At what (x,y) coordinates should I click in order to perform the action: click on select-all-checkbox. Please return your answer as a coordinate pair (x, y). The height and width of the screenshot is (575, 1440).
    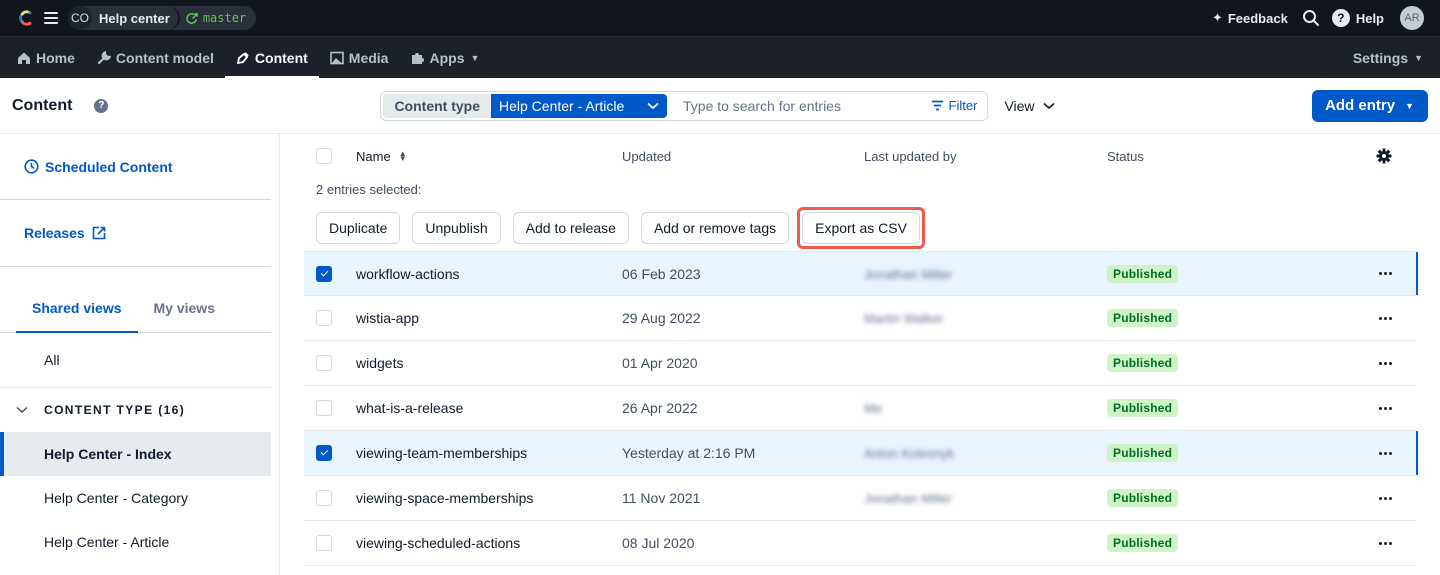
    Looking at the image, I should click on (324, 156).